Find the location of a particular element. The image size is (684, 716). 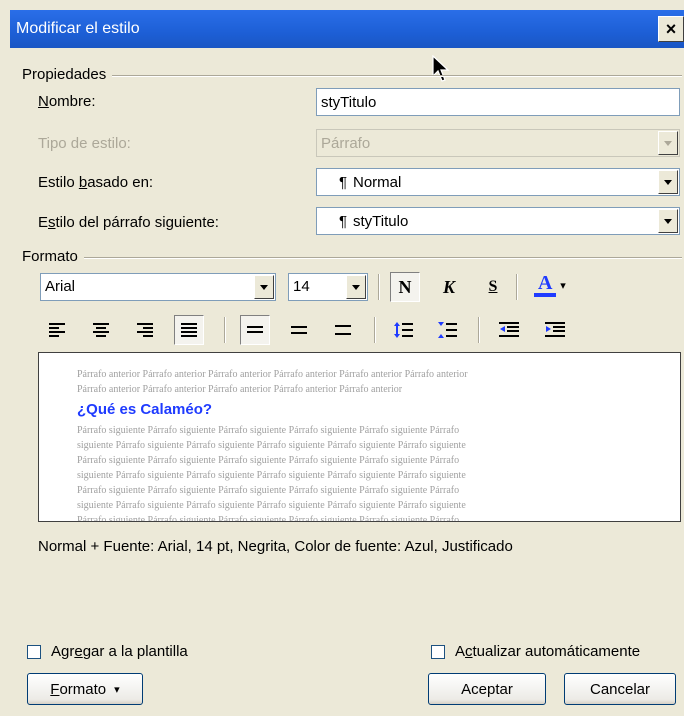

decrease-indent-button is located at coordinates (509, 330).